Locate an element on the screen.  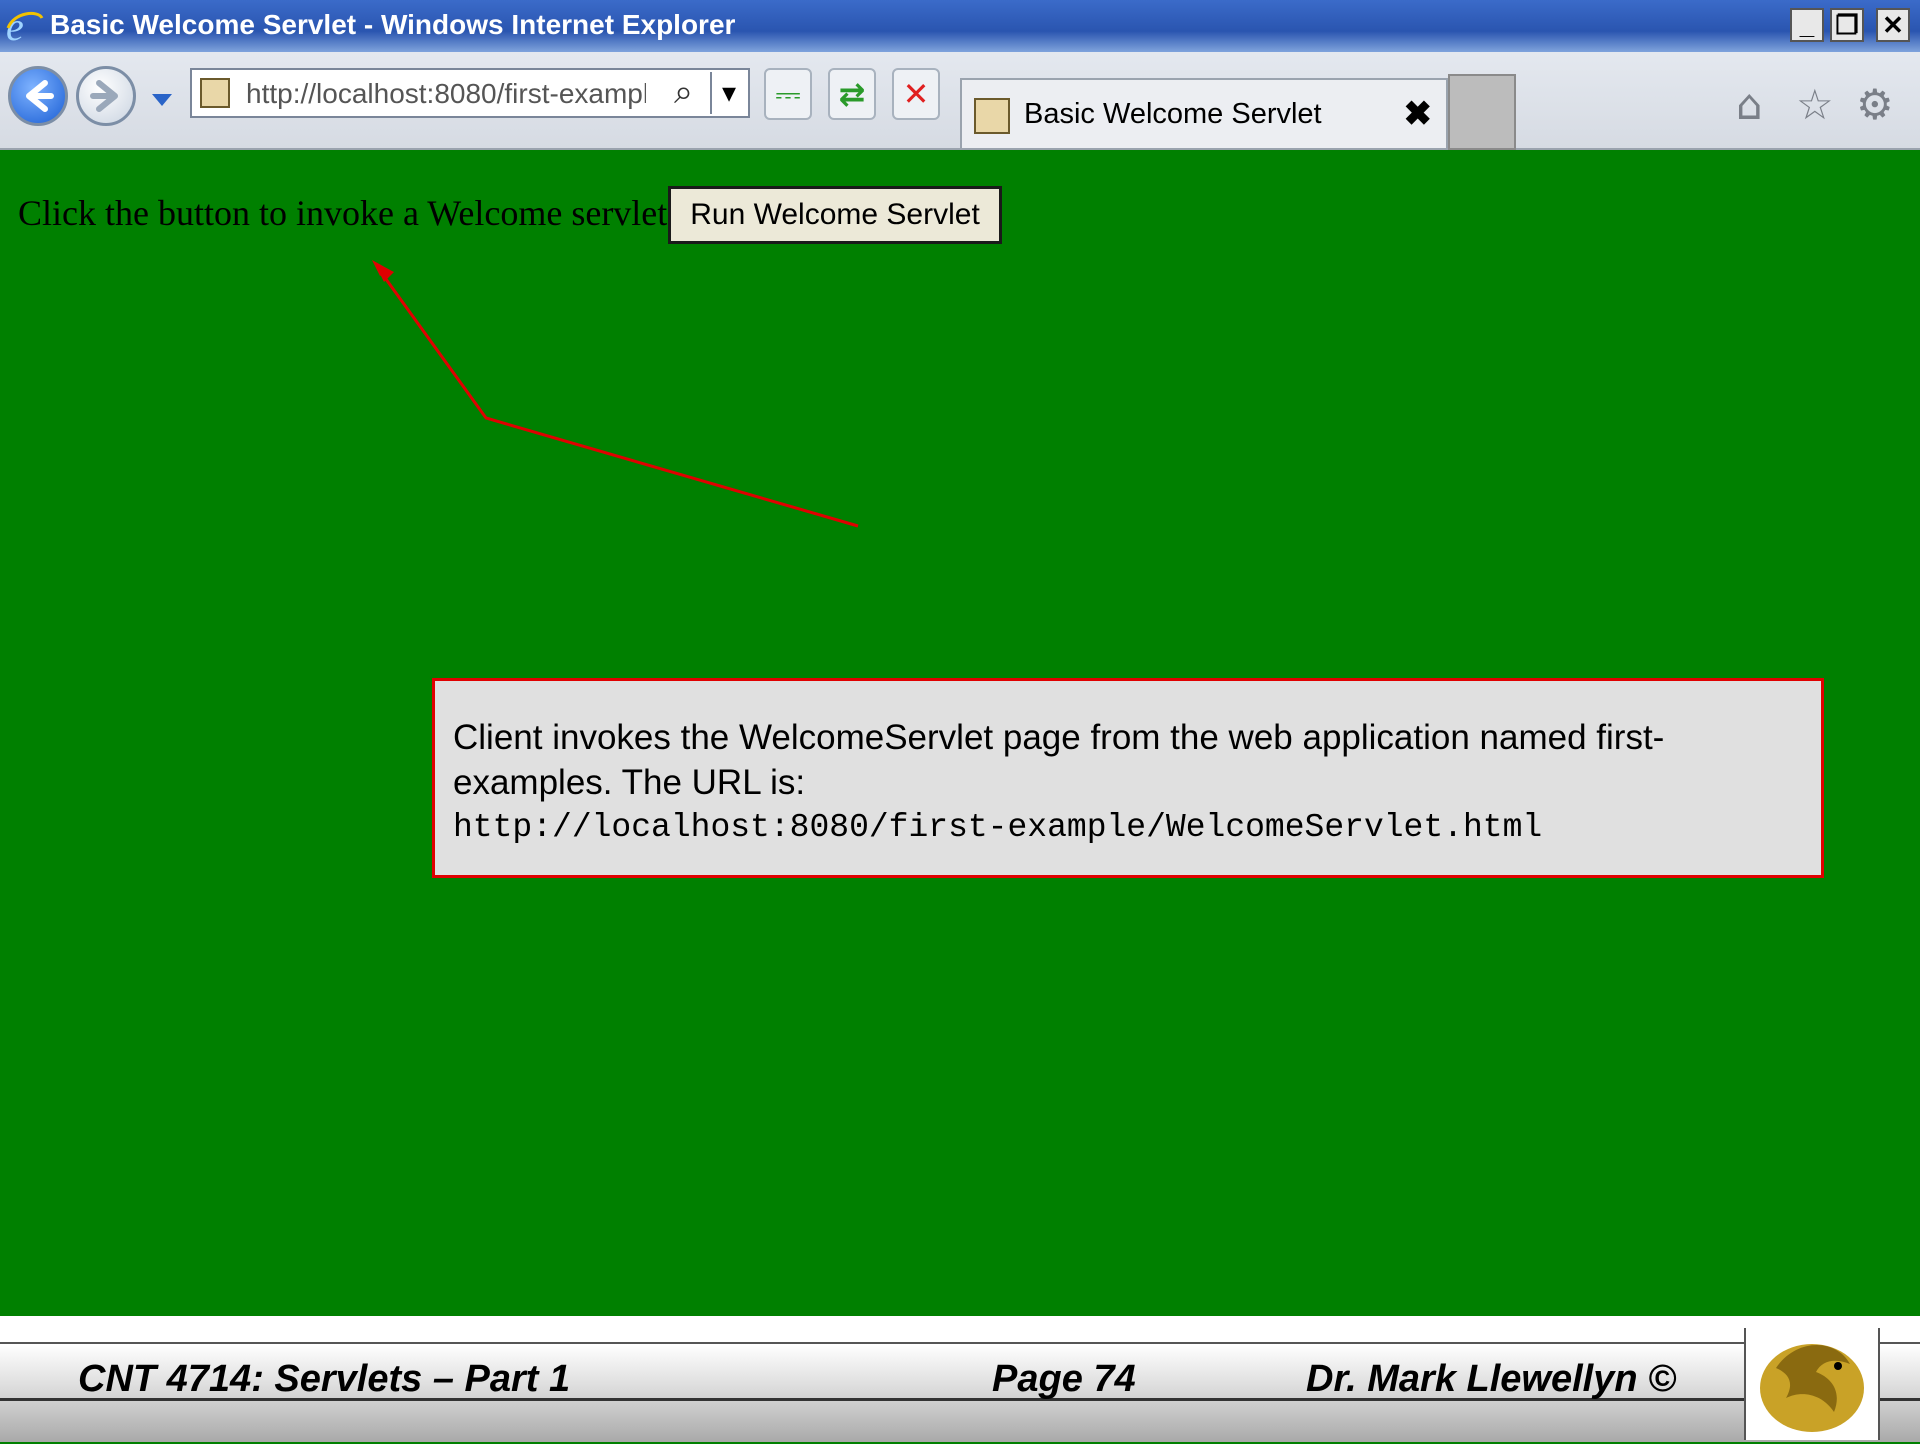
tools-gear-icon: ⚙ is located at coordinates (1875, 104).